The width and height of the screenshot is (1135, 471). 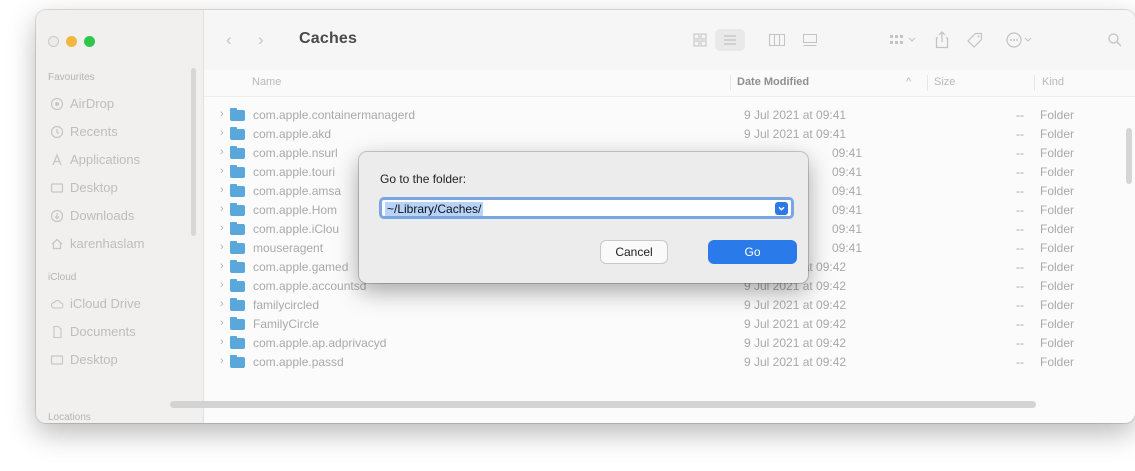 I want to click on file-name: com.apple.containermanagerd, so click(x=334, y=115).